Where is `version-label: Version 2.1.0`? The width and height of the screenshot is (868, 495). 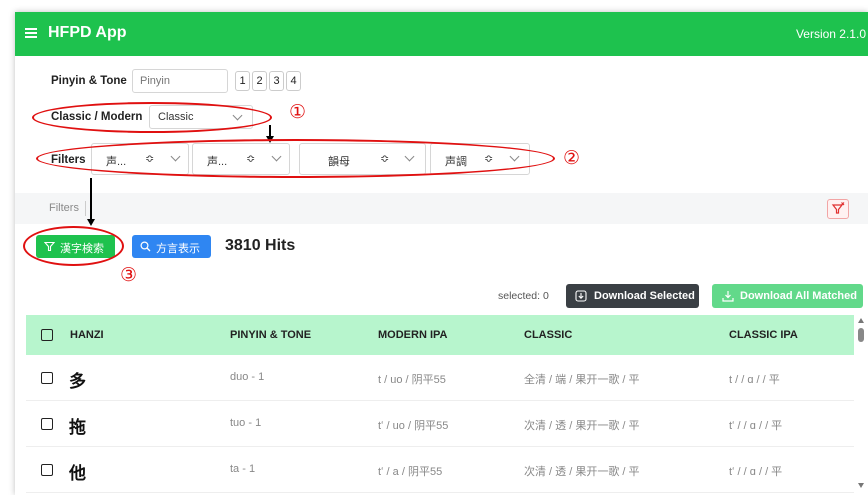 version-label: Version 2.1.0 is located at coordinates (830, 34).